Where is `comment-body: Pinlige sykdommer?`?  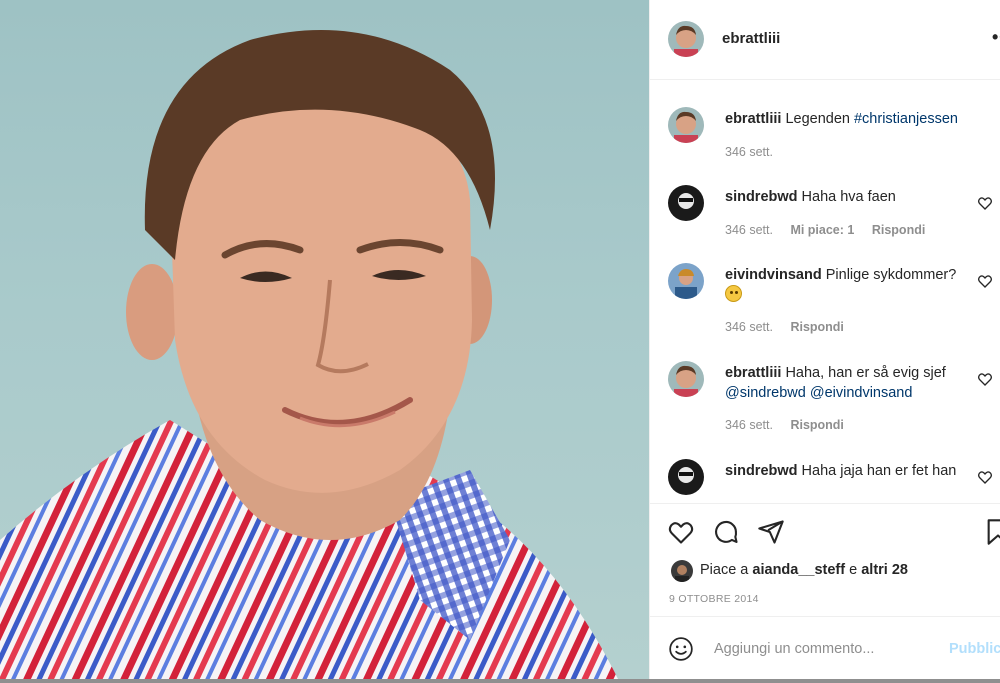 comment-body: Pinlige sykdommer? is located at coordinates (891, 275).